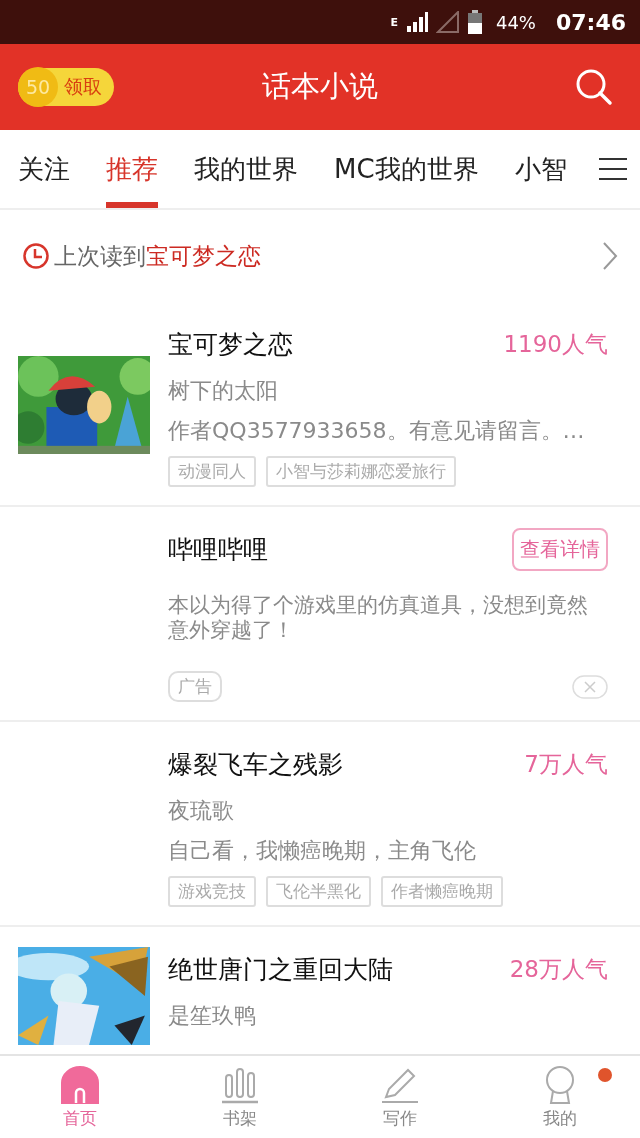 The height and width of the screenshot is (1138, 640). I want to click on genre-tag: 动漫同人, so click(212, 471).